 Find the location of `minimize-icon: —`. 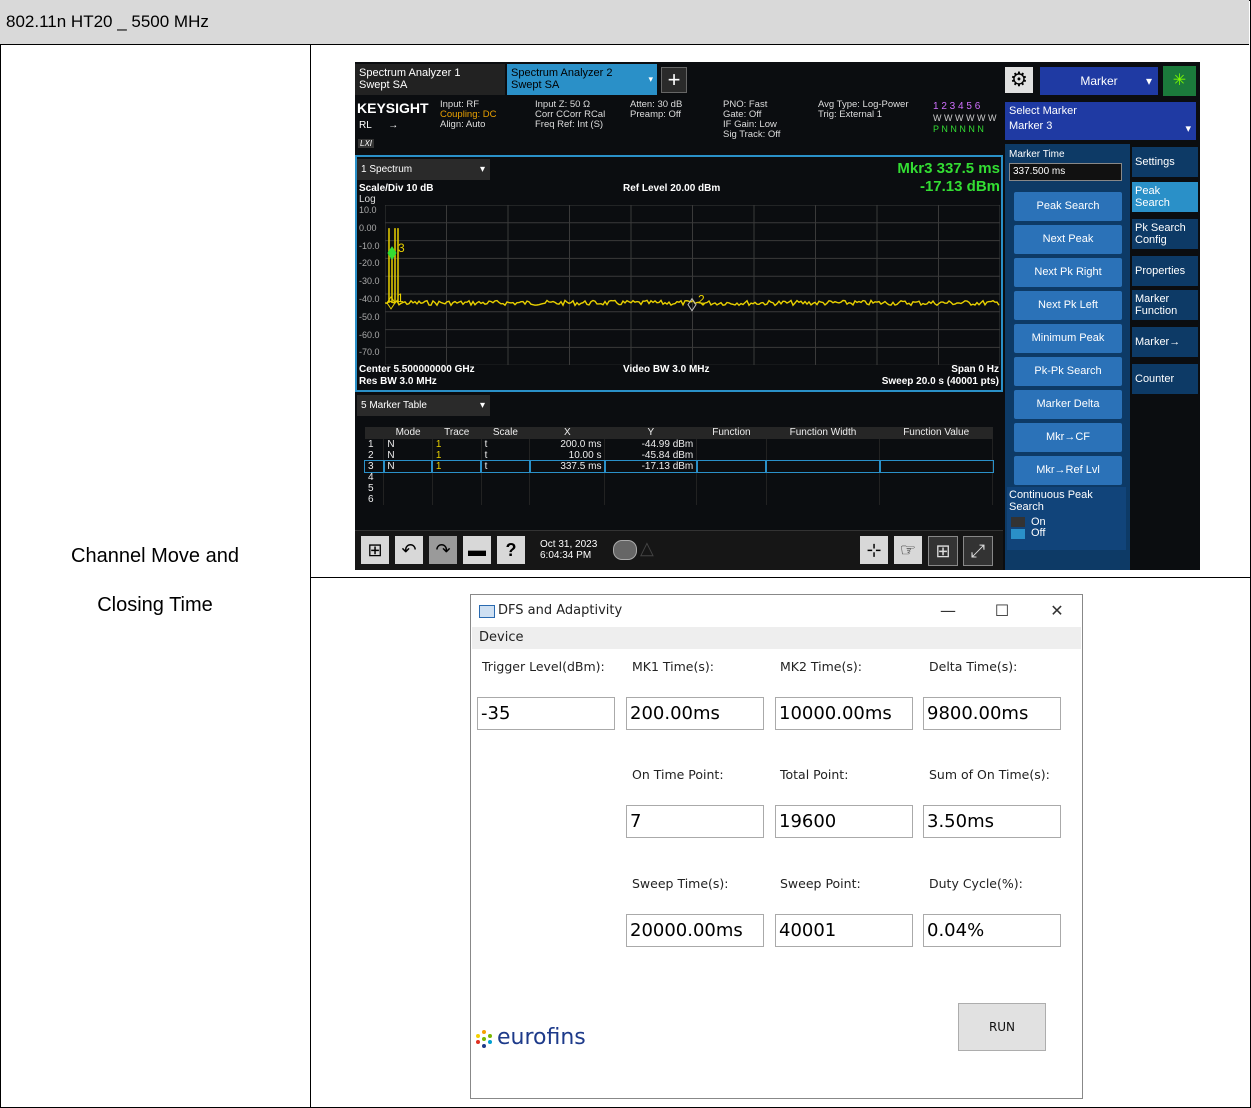

minimize-icon: — is located at coordinates (948, 612).